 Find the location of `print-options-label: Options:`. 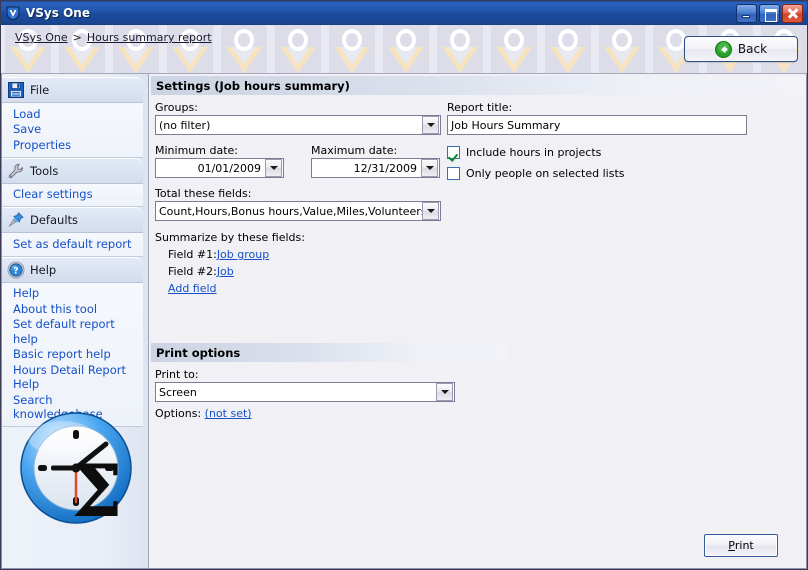

print-options-label: Options: is located at coordinates (178, 413).